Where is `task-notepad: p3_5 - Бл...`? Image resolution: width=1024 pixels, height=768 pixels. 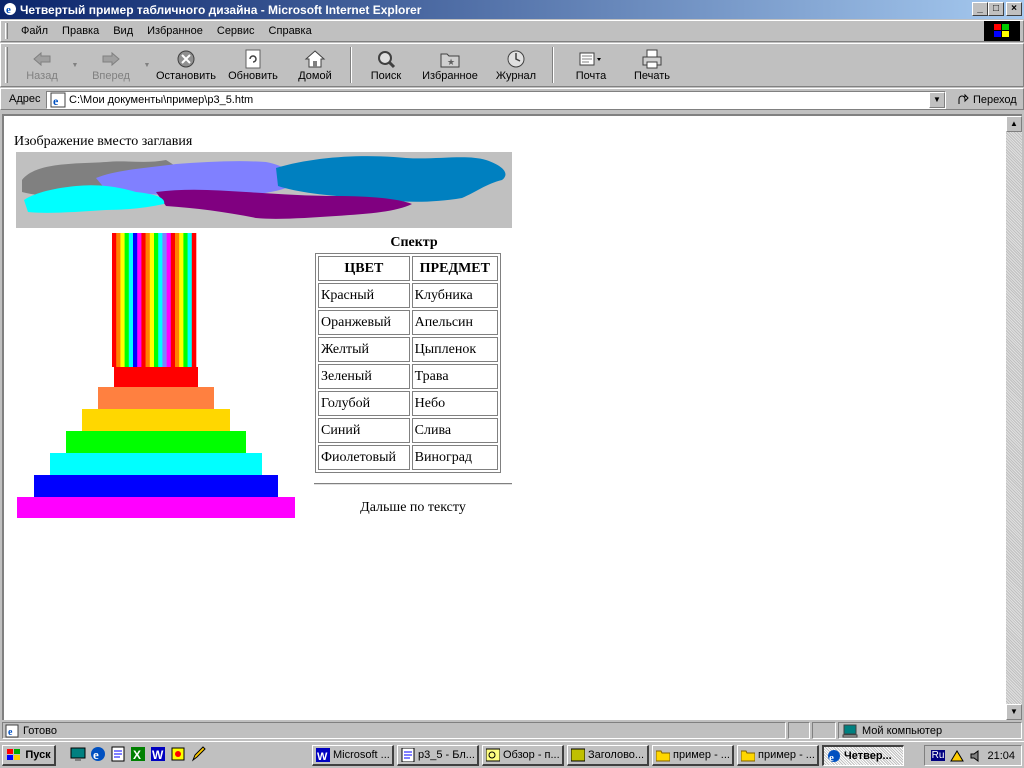
task-notepad: p3_5 - Бл... is located at coordinates (438, 755).